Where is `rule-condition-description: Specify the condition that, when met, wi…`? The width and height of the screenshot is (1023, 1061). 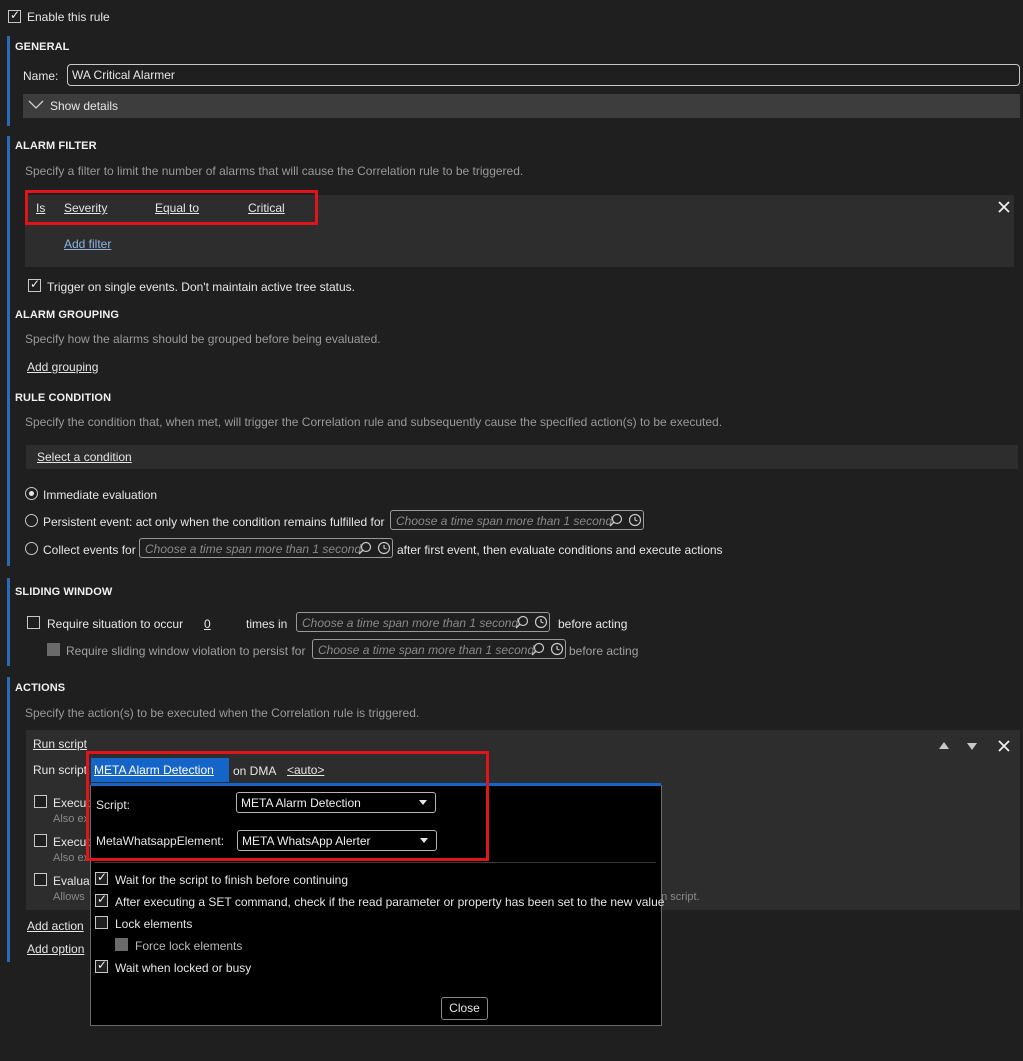
rule-condition-description: Specify the condition that, when met, wi… is located at coordinates (374, 422).